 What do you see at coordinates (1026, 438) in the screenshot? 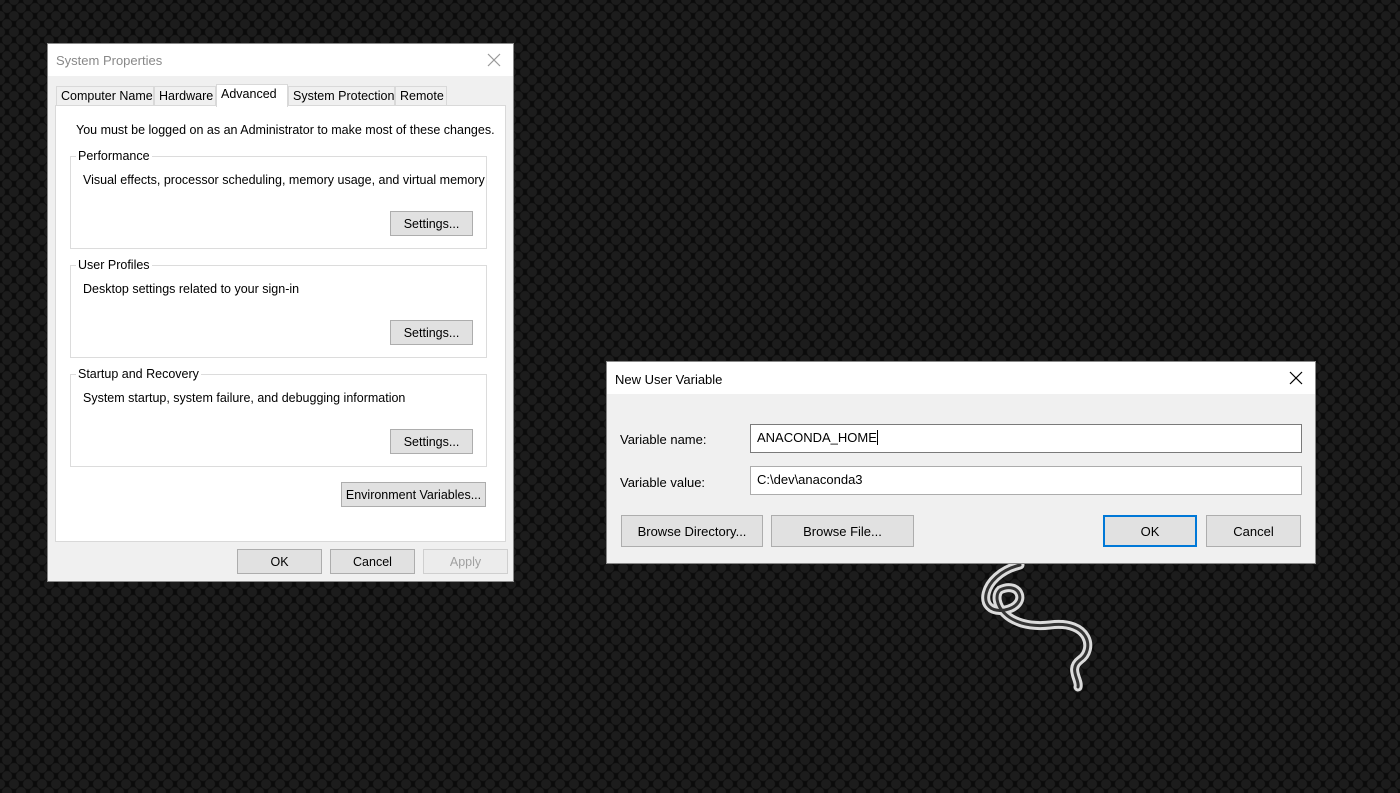
I see `variable-name-input: ANACONDA_HOME` at bounding box center [1026, 438].